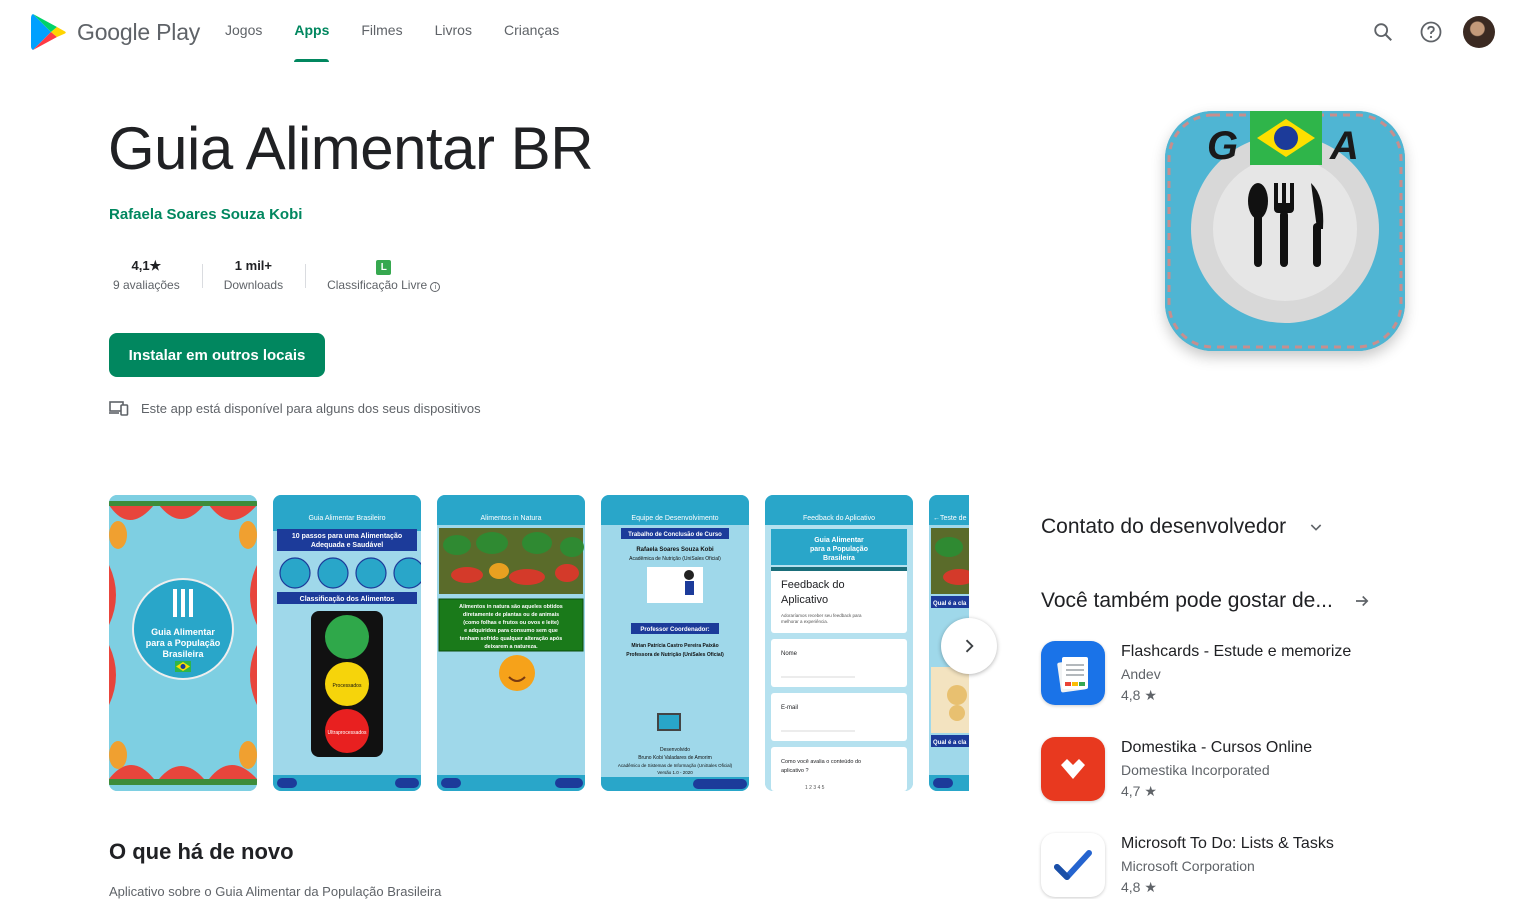 The image size is (1513, 899). What do you see at coordinates (346, 518) in the screenshot?
I see `shot2-title: Guia Alimentar Brasileiro` at bounding box center [346, 518].